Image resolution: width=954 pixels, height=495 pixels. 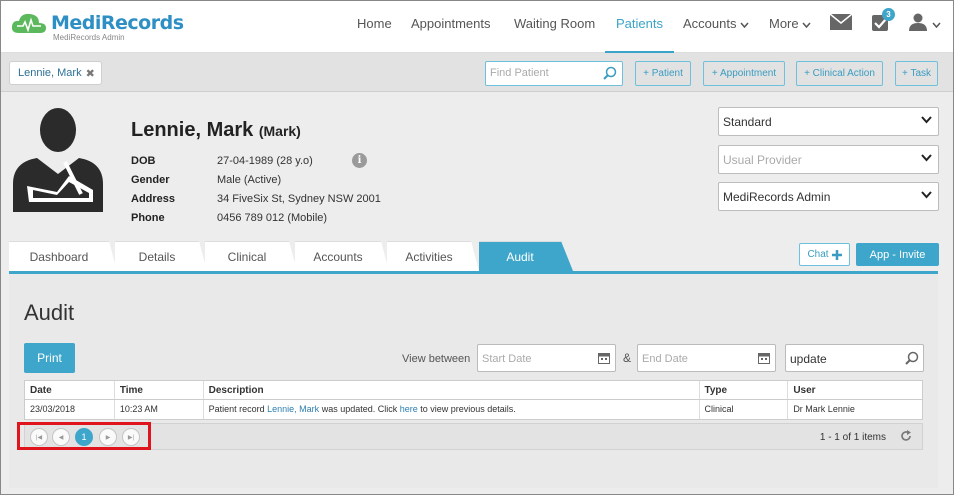 I want to click on app-invite-button: App - Invite, so click(x=897, y=254).